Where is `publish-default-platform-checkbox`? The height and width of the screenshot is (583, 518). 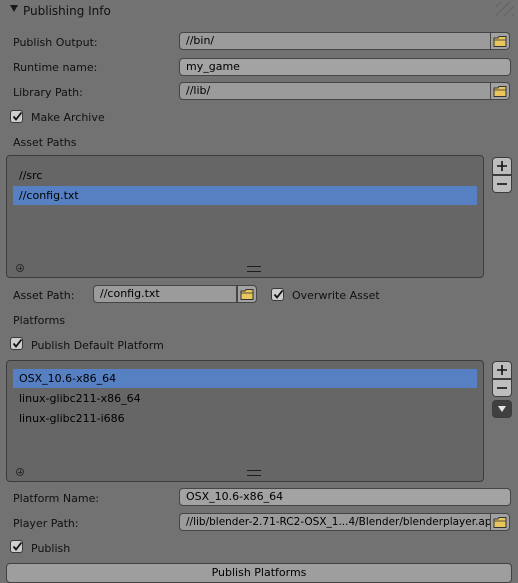
publish-default-platform-checkbox is located at coordinates (16, 343).